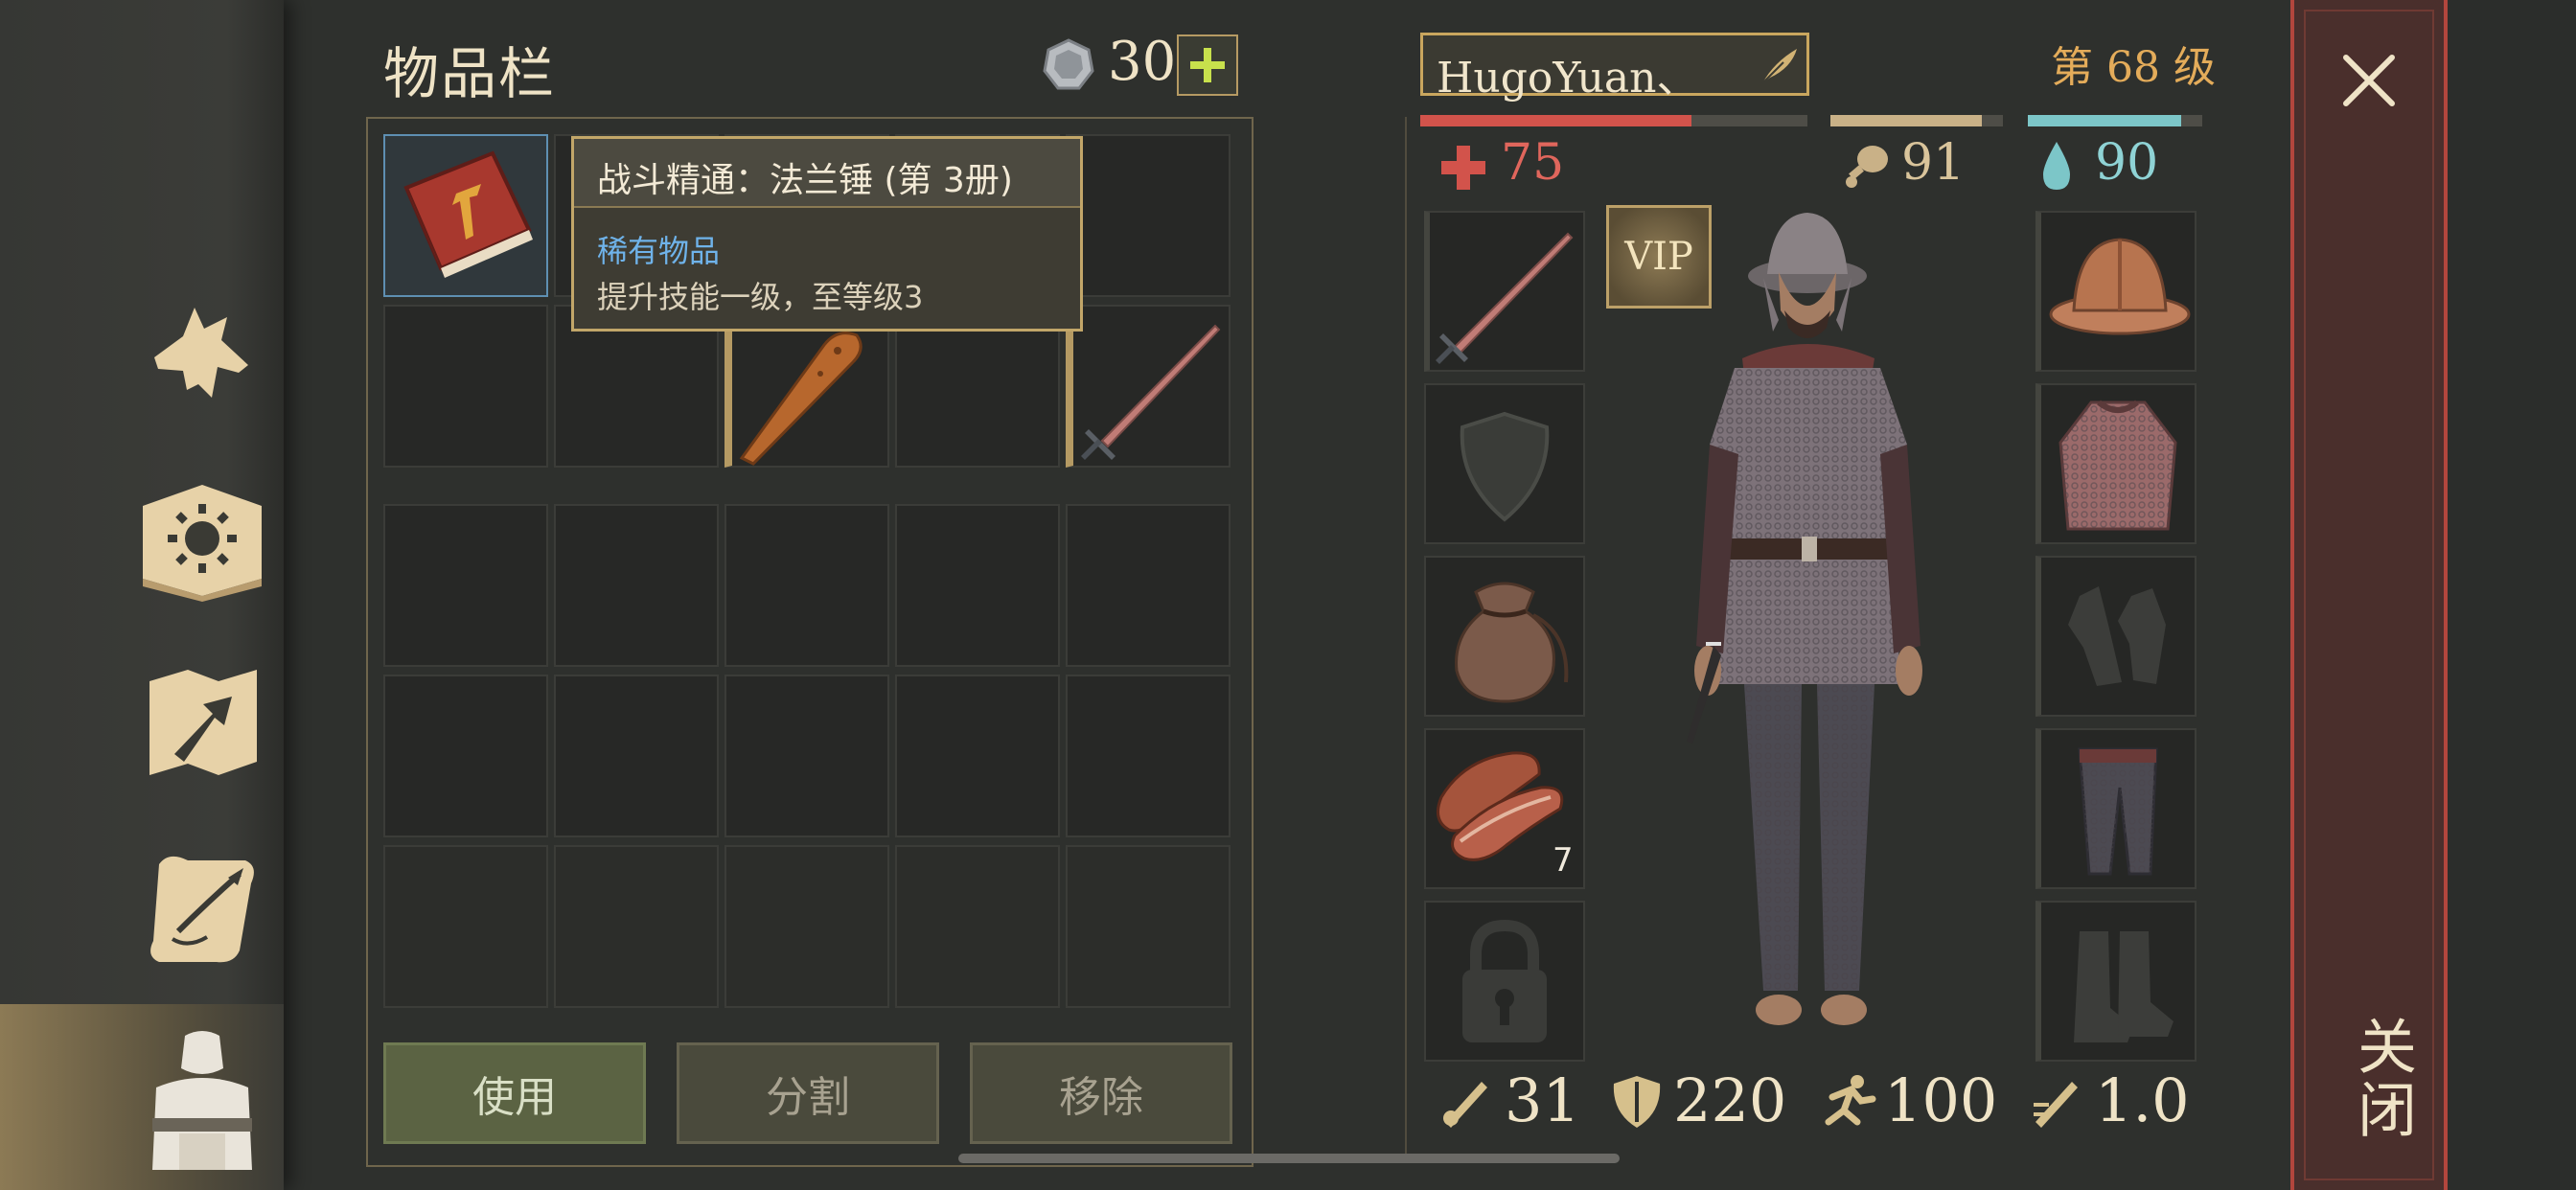 The height and width of the screenshot is (1190, 2576). I want to click on equip-slot-food: 7, so click(1504, 809).